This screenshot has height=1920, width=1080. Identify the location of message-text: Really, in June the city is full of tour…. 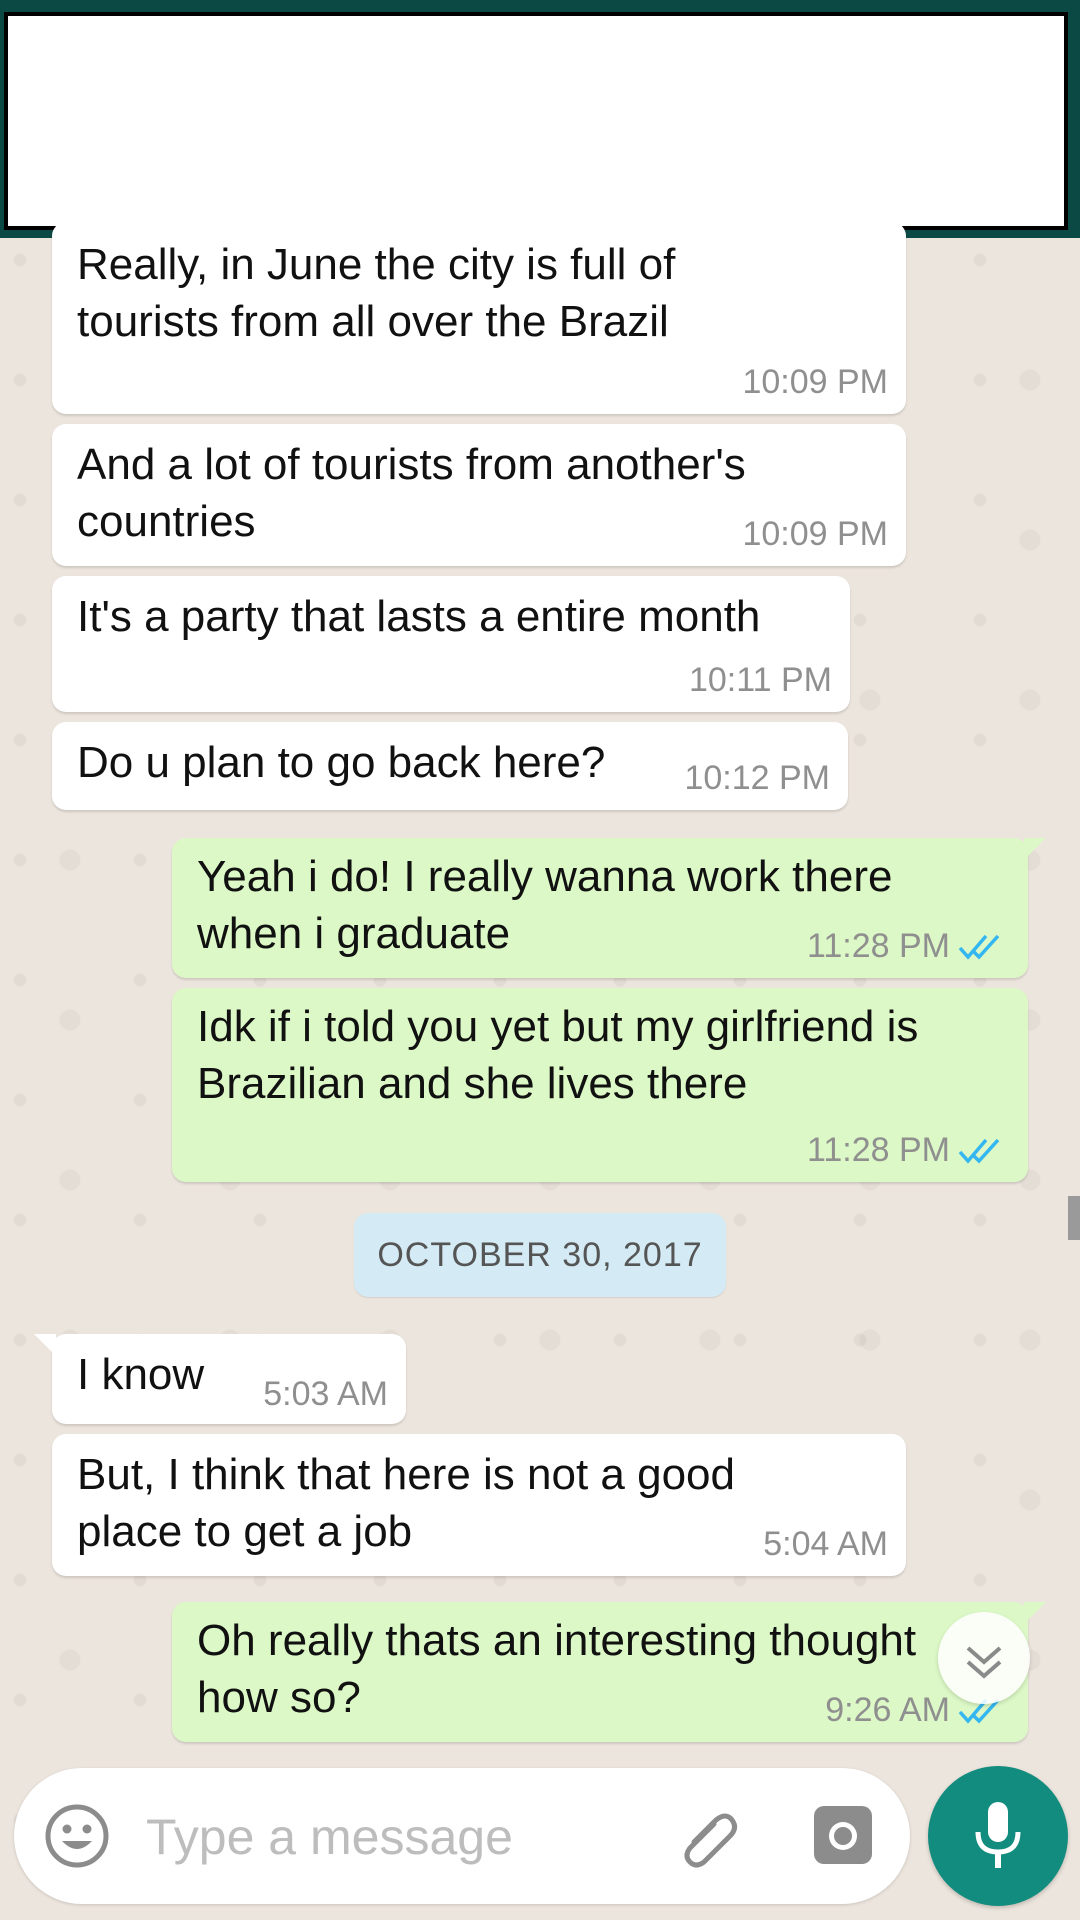
(376, 293).